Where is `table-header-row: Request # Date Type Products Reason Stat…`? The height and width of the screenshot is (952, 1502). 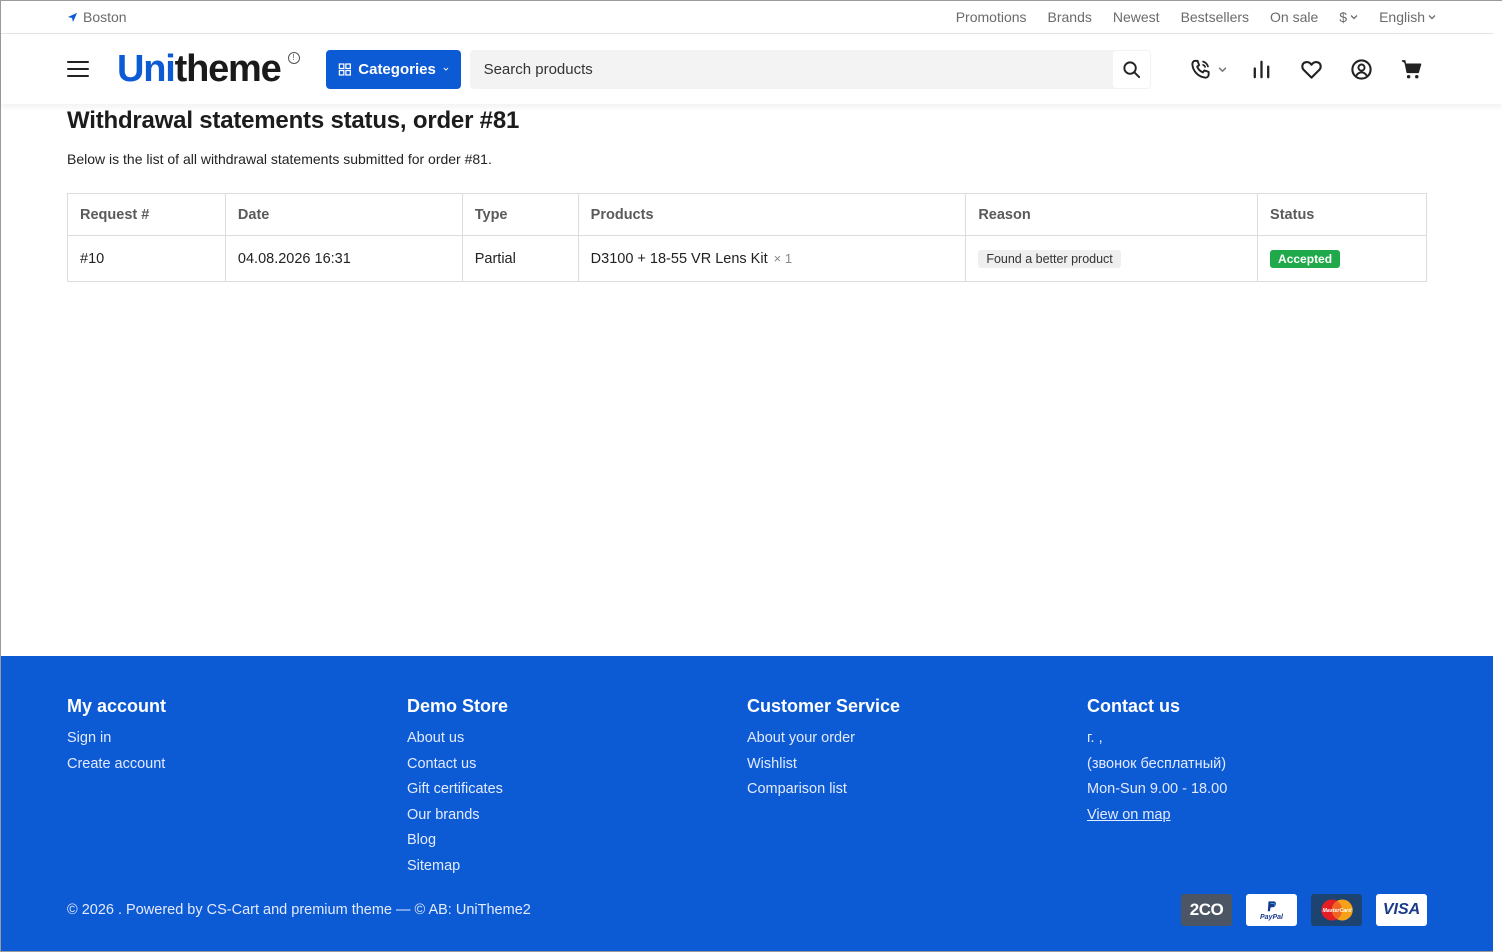 table-header-row: Request # Date Type Products Reason Stat… is located at coordinates (747, 214).